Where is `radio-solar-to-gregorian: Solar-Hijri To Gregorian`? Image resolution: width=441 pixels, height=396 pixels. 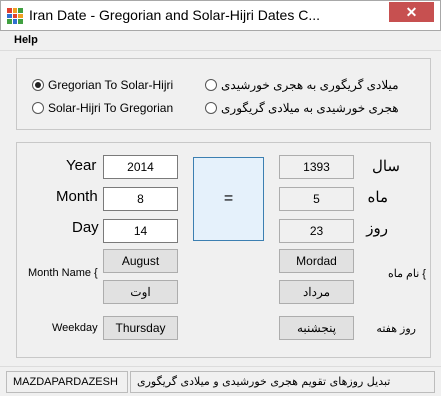
radio-solar-to-gregorian: Solar-Hijri To Gregorian is located at coordinates (102, 108).